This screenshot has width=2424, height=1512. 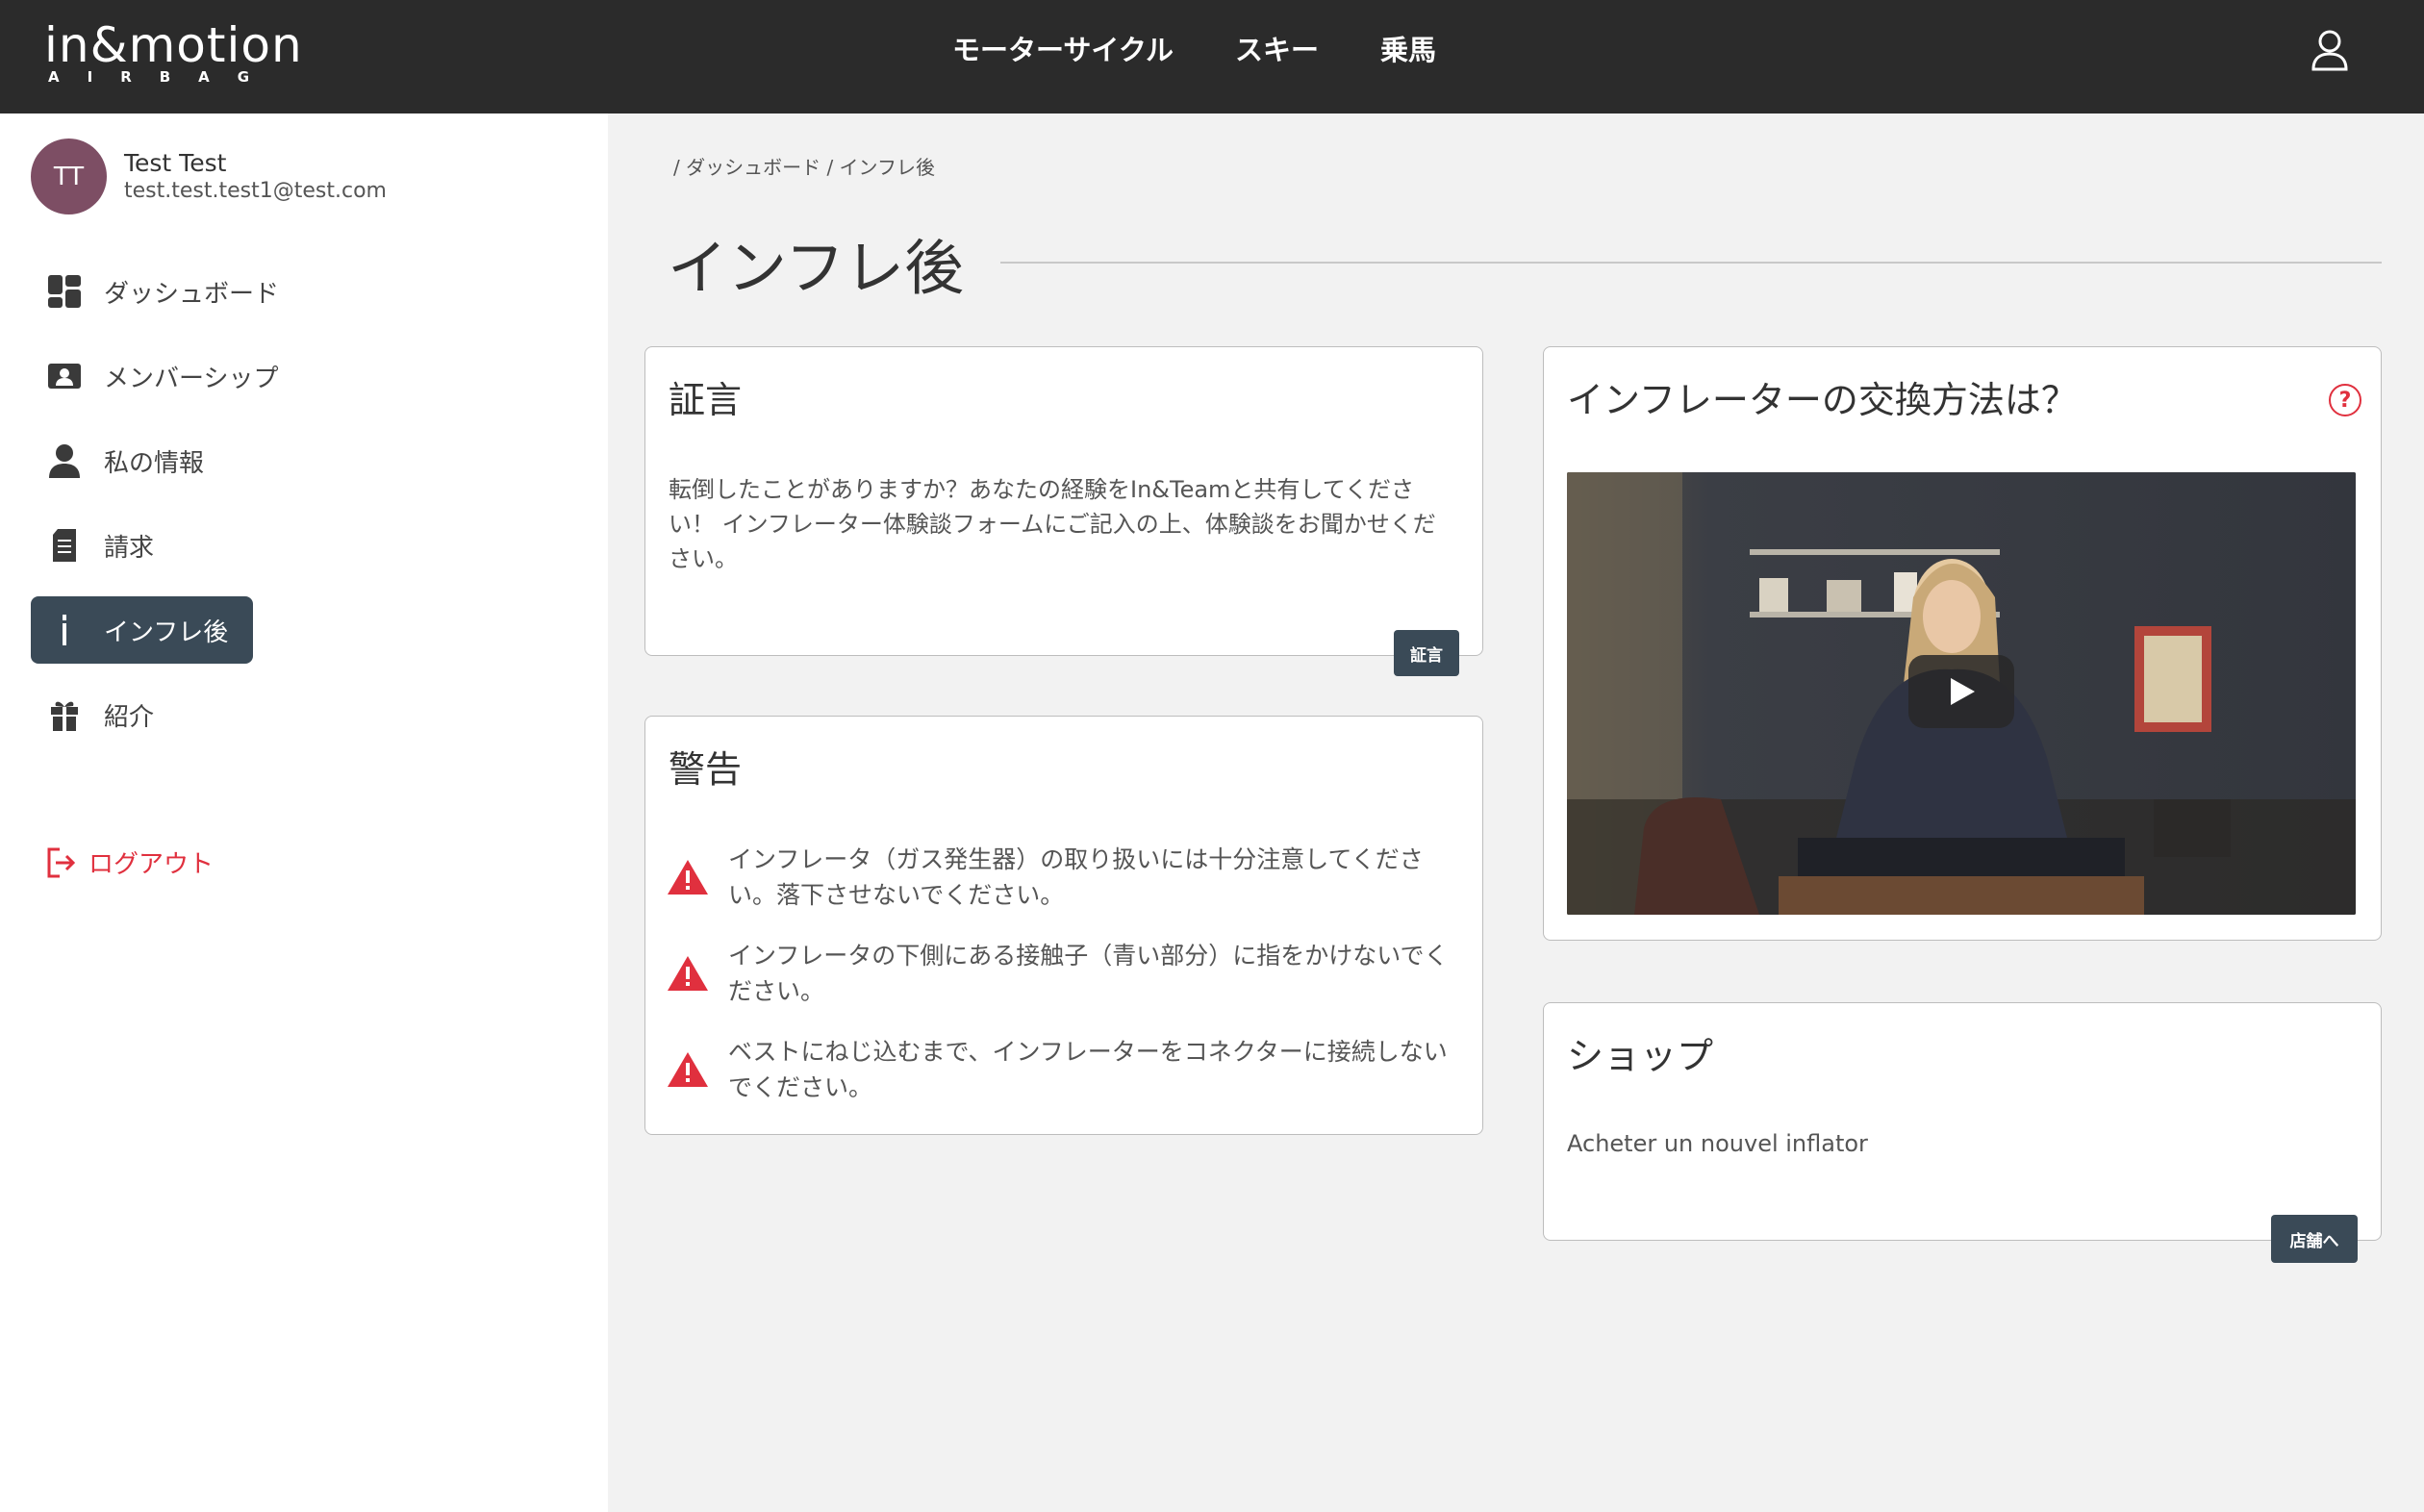 I want to click on video-card: インフレーターの交換方法は？ ?, so click(x=1962, y=644).